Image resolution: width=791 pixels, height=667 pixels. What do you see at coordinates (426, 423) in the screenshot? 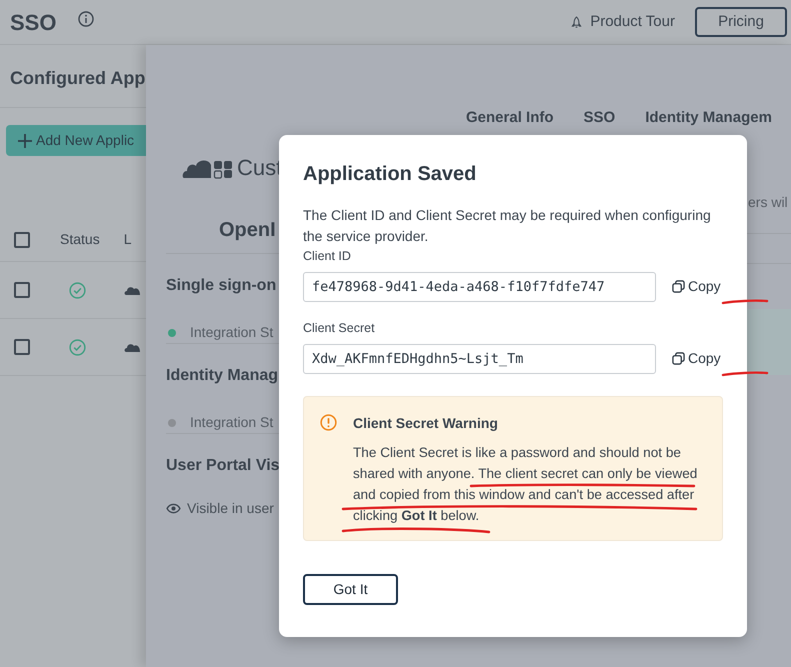
I see `warning-title: Client Secret Warning` at bounding box center [426, 423].